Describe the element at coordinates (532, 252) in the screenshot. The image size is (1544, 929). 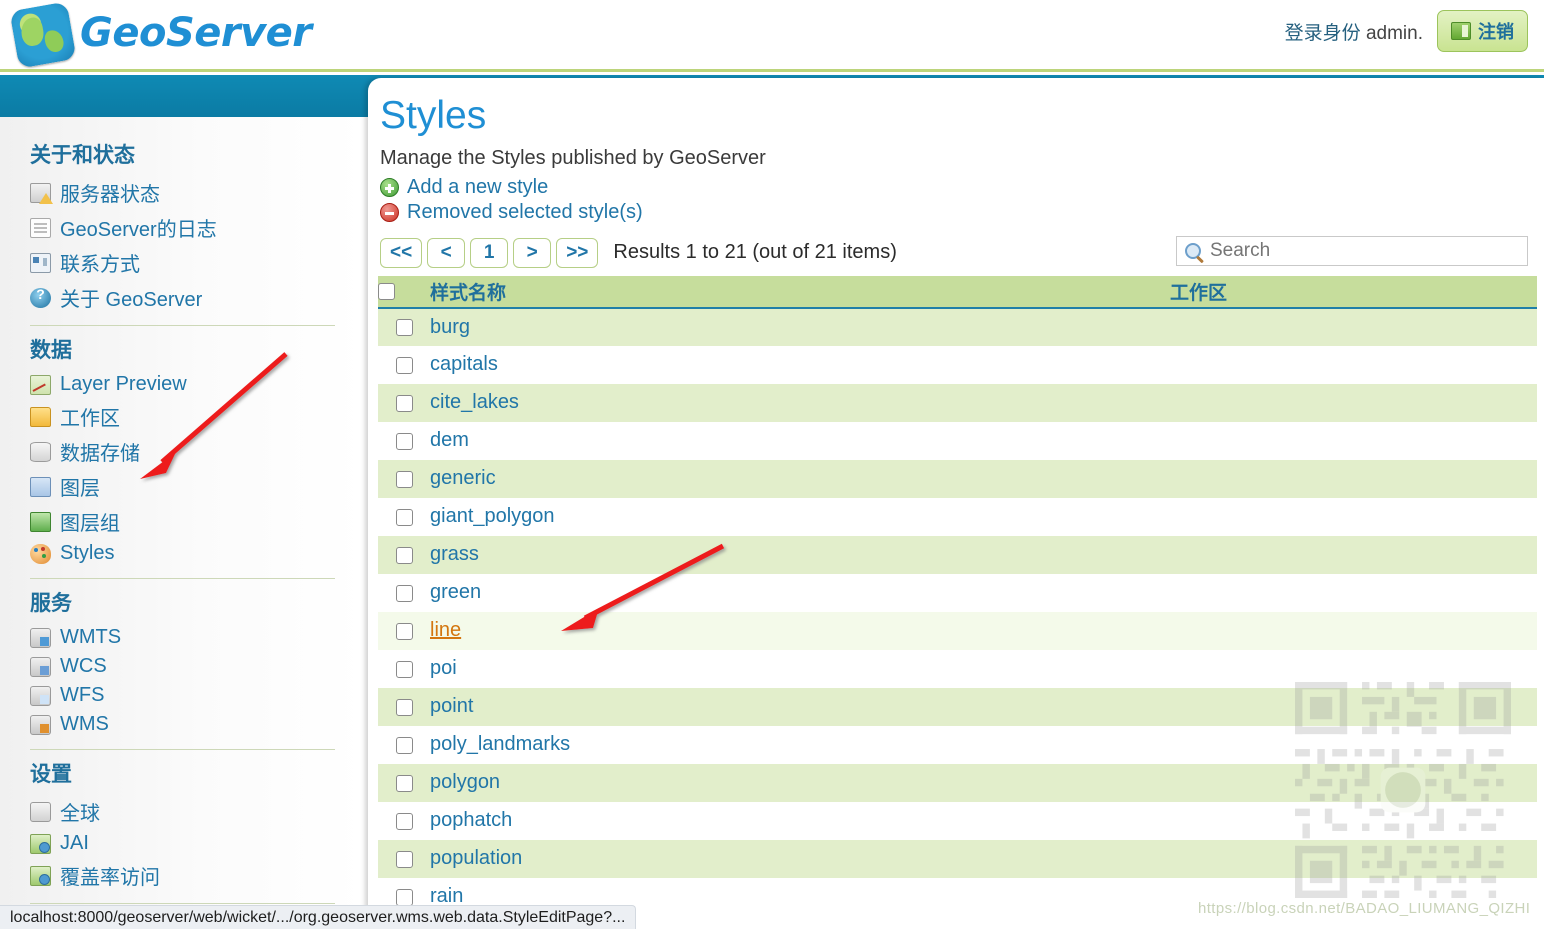
I see `pagination-next-button: >` at that location.